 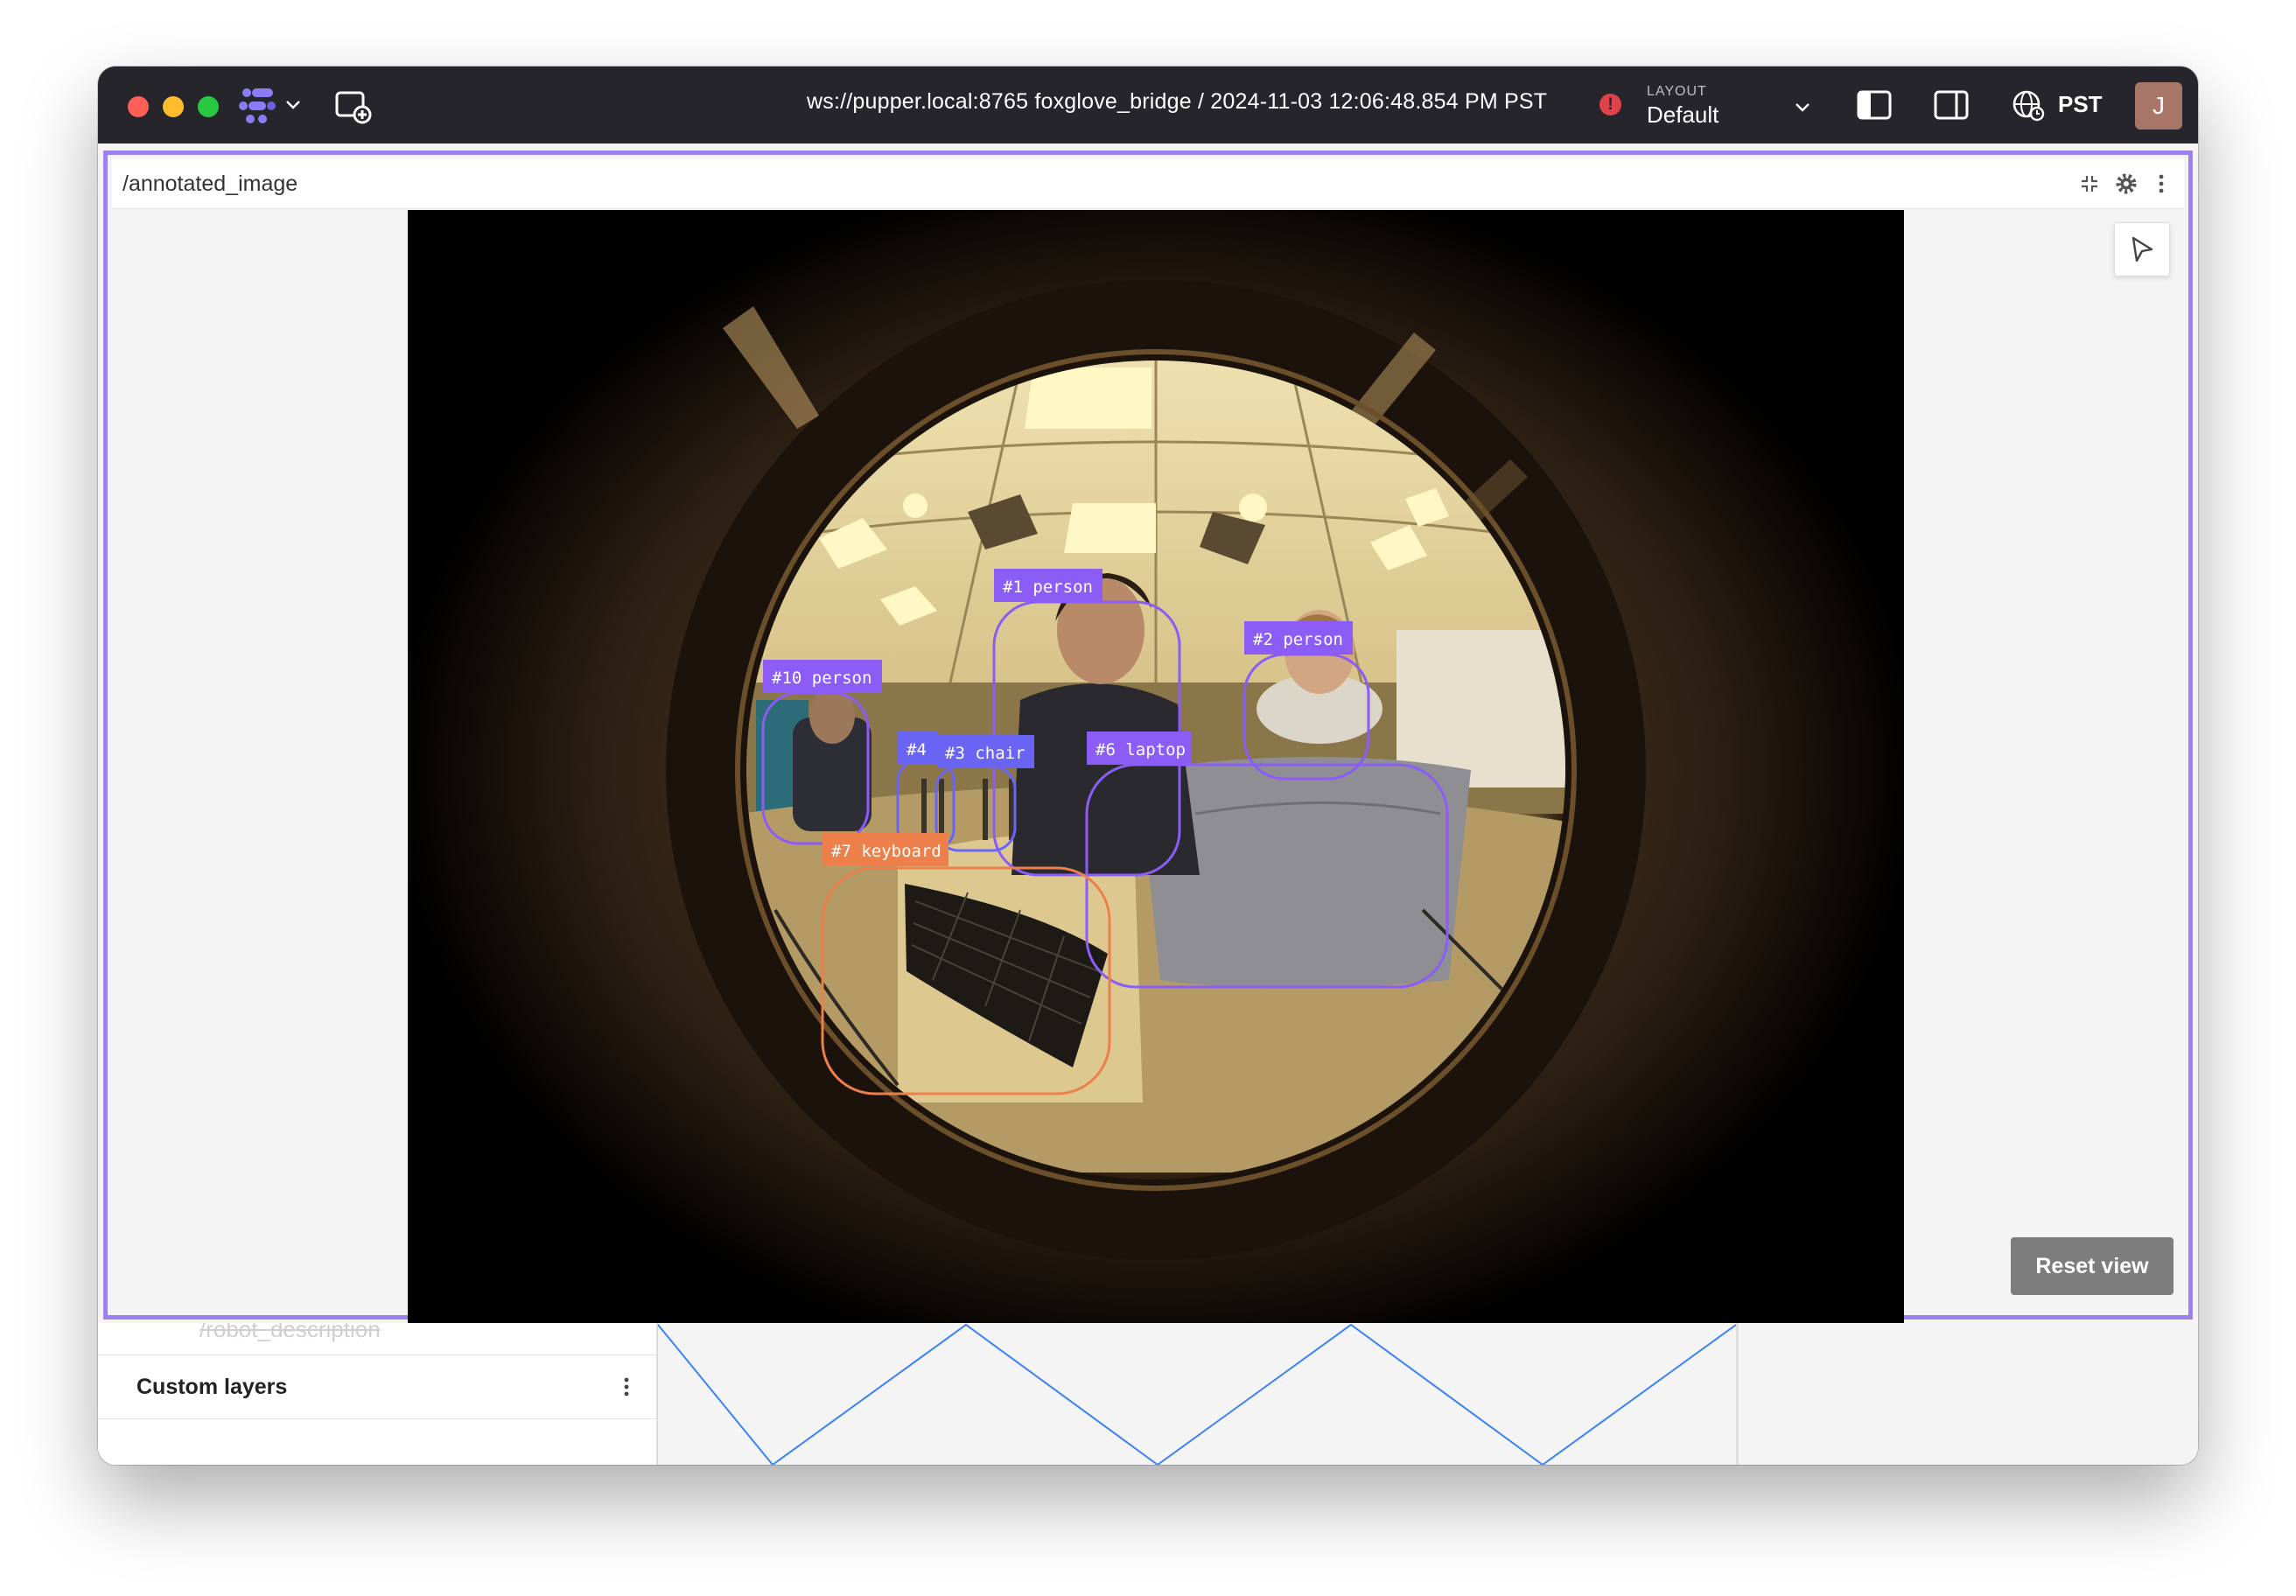 I want to click on minimize-window-button, so click(x=173, y=106).